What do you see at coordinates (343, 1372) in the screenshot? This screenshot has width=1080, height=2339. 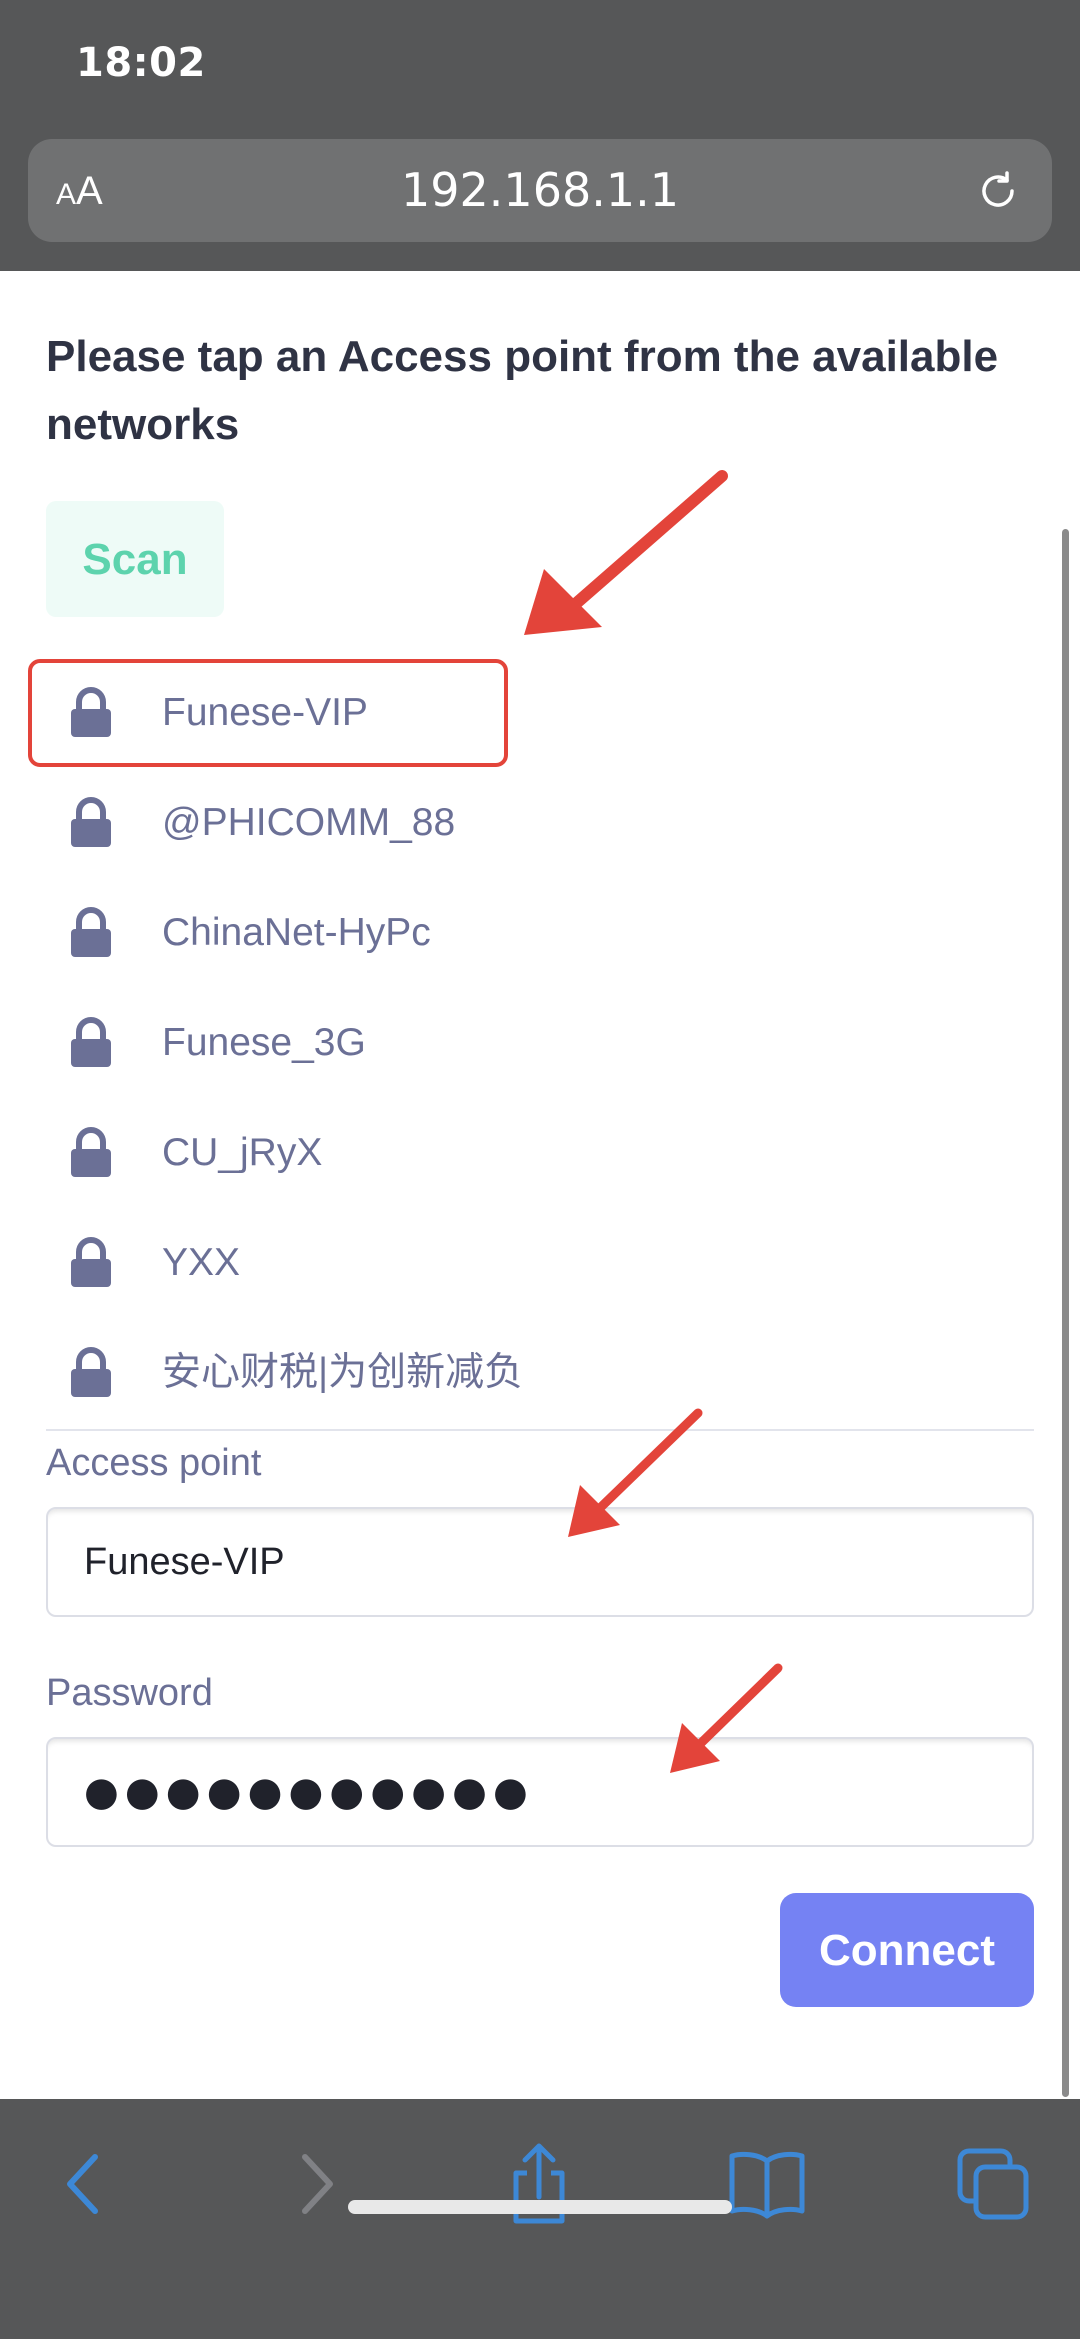 I see `network-ssid: 安心财税|为创新减负` at bounding box center [343, 1372].